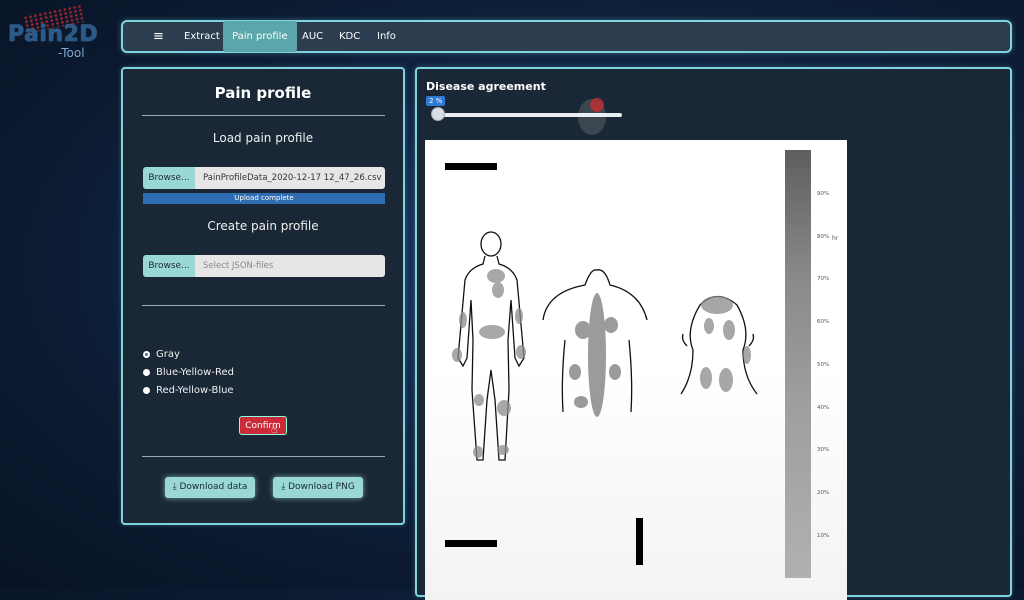  I want to click on app-logo: Pain2D -Tool, so click(56, 31).